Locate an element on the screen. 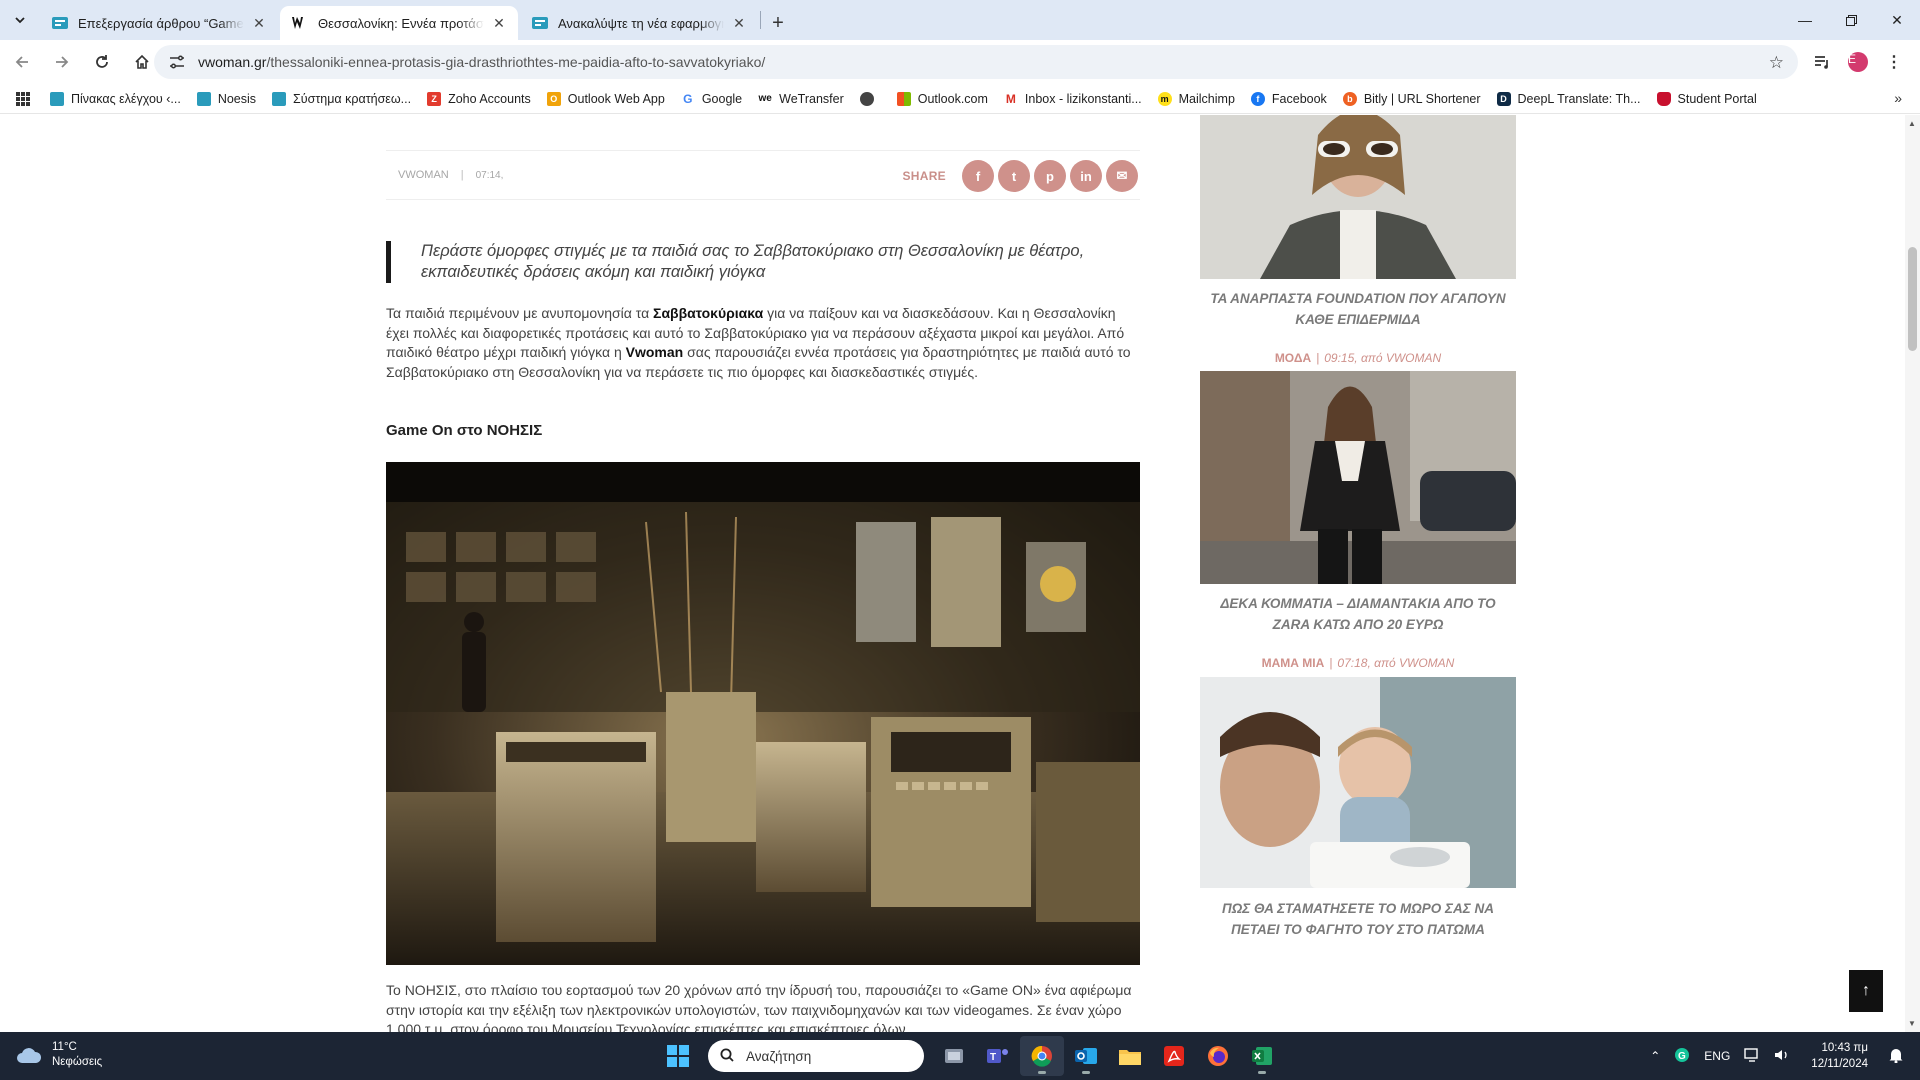 The width and height of the screenshot is (1920, 1080). bookmark-student-portal: Student Portal is located at coordinates (1706, 98).